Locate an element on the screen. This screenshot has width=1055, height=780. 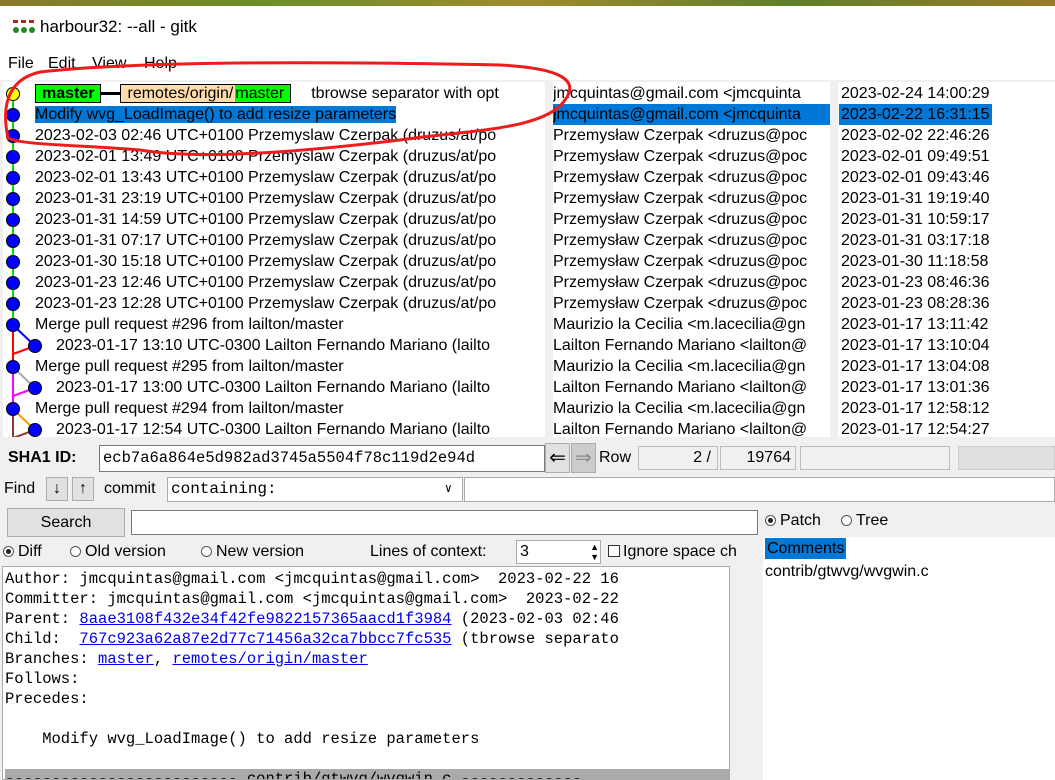
date-cell: 2023-01-17 13:11:42 is located at coordinates (914, 324).